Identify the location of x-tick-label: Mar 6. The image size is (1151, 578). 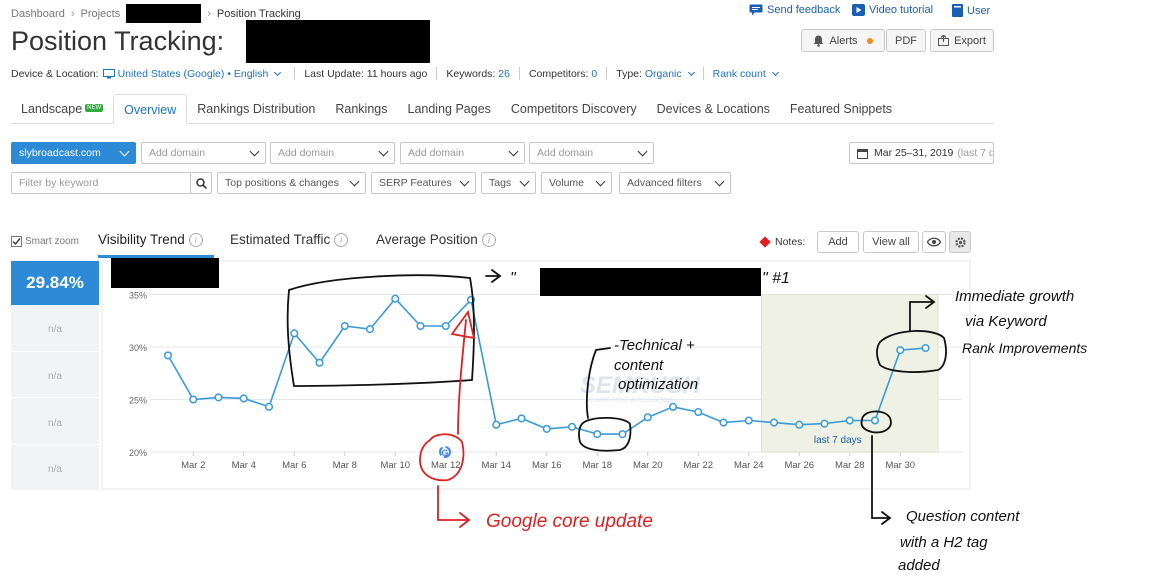
(294, 465).